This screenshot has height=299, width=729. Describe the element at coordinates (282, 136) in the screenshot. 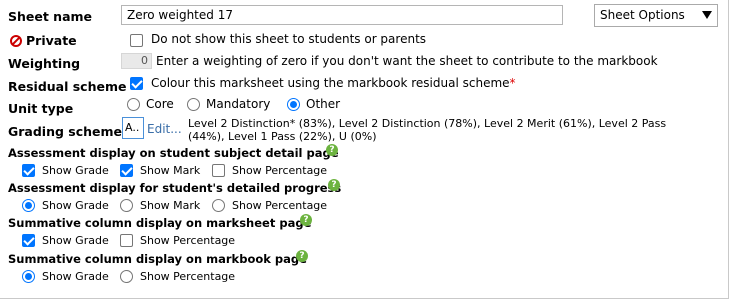

I see `grading-scheme-description-2: (44%), Level 1 Pass (22%), U (0%)` at that location.